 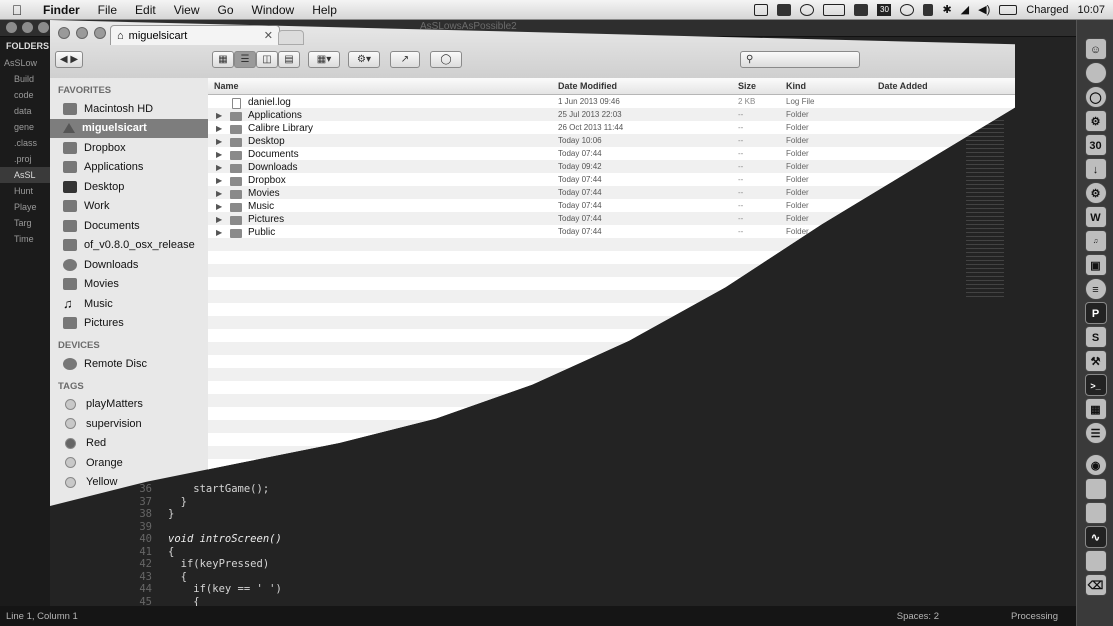 I want to click on tag-orange: Orange, so click(x=129, y=463).